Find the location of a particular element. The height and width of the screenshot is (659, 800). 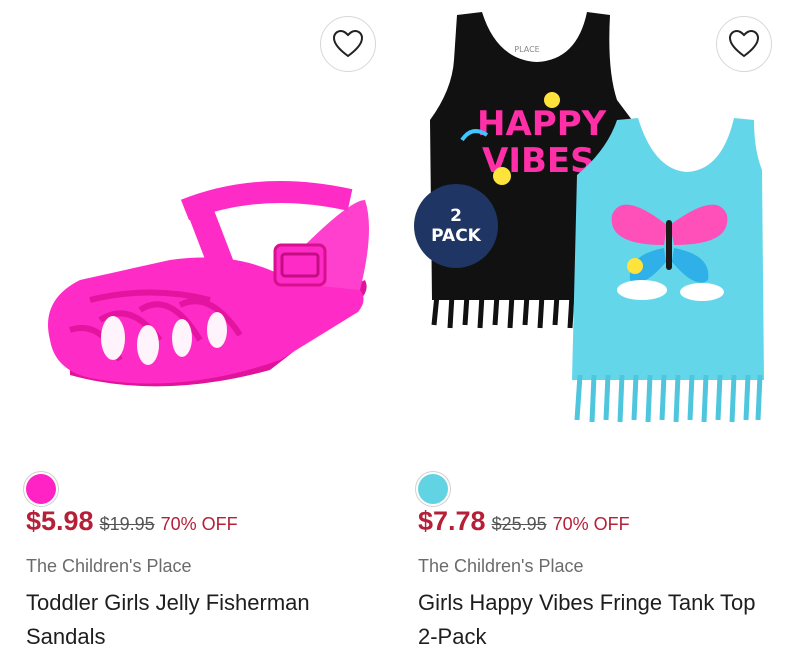

two-pack-badge: 2 PACK is located at coordinates (456, 226).